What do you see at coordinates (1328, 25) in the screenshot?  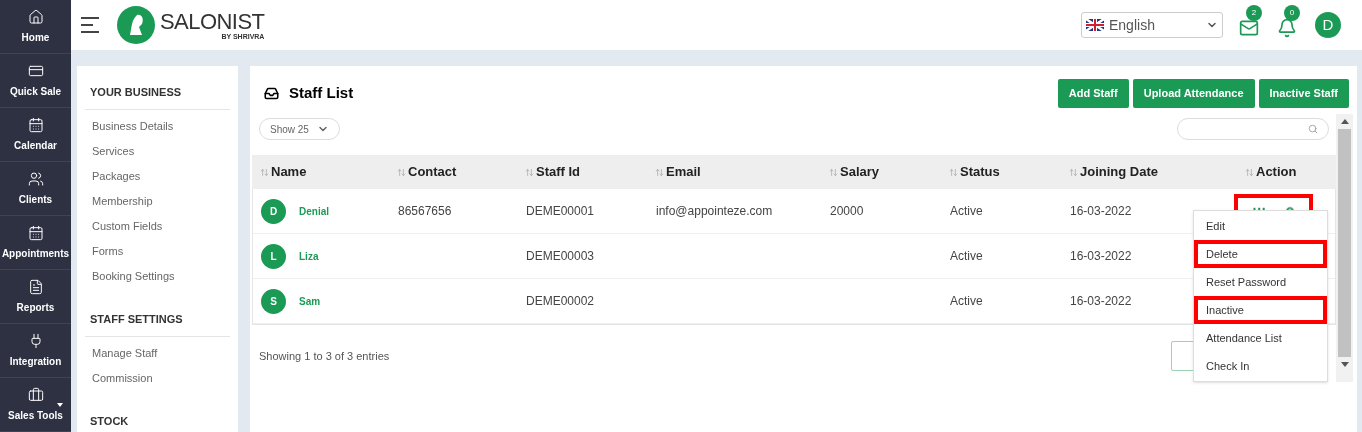 I see `user-avatar: D` at bounding box center [1328, 25].